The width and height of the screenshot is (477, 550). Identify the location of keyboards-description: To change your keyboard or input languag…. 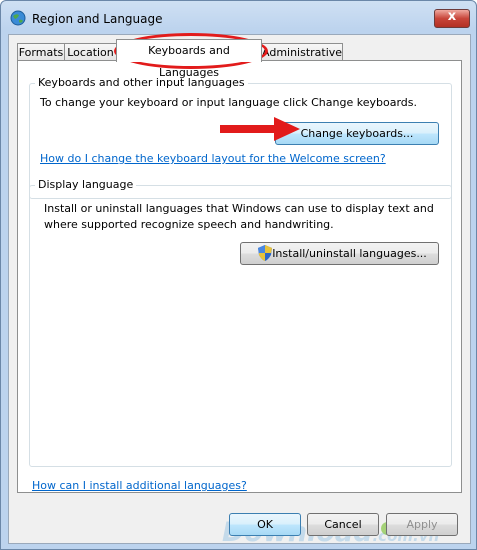
(228, 102).